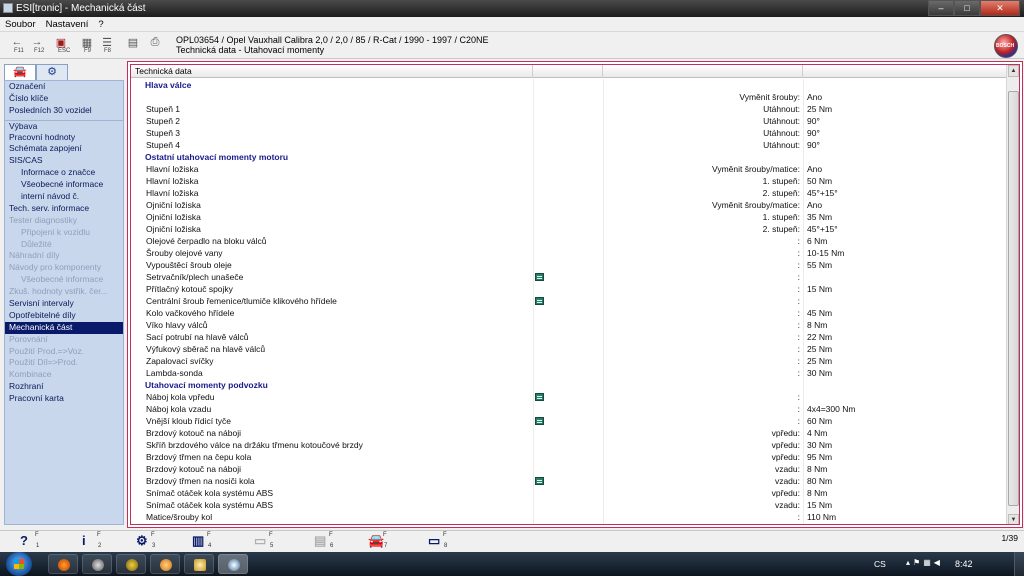  What do you see at coordinates (100, 24) in the screenshot?
I see `menu-help: ?` at bounding box center [100, 24].